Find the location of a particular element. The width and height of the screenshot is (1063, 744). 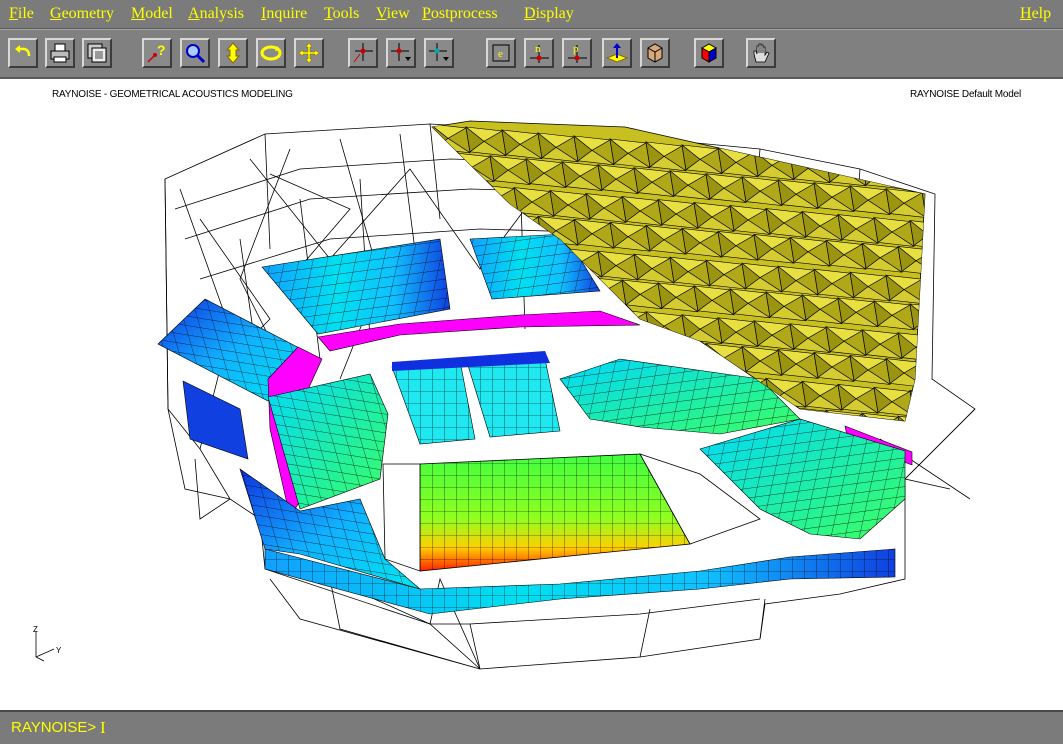

pick-node-button is located at coordinates (363, 53).